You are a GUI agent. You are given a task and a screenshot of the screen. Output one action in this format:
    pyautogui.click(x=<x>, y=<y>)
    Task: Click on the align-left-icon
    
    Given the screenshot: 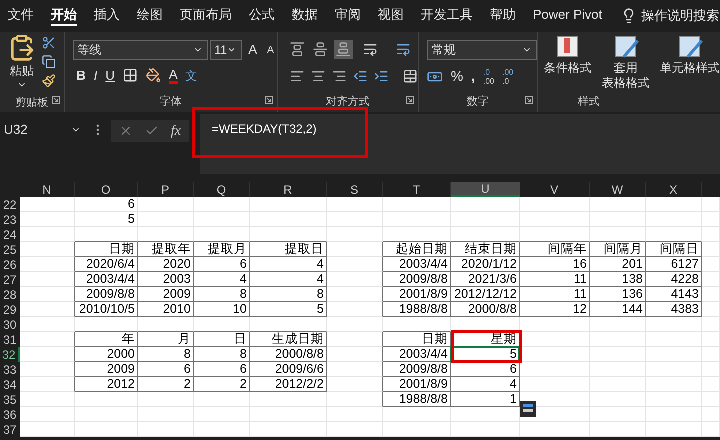 What is the action you would take?
    pyautogui.click(x=297, y=76)
    